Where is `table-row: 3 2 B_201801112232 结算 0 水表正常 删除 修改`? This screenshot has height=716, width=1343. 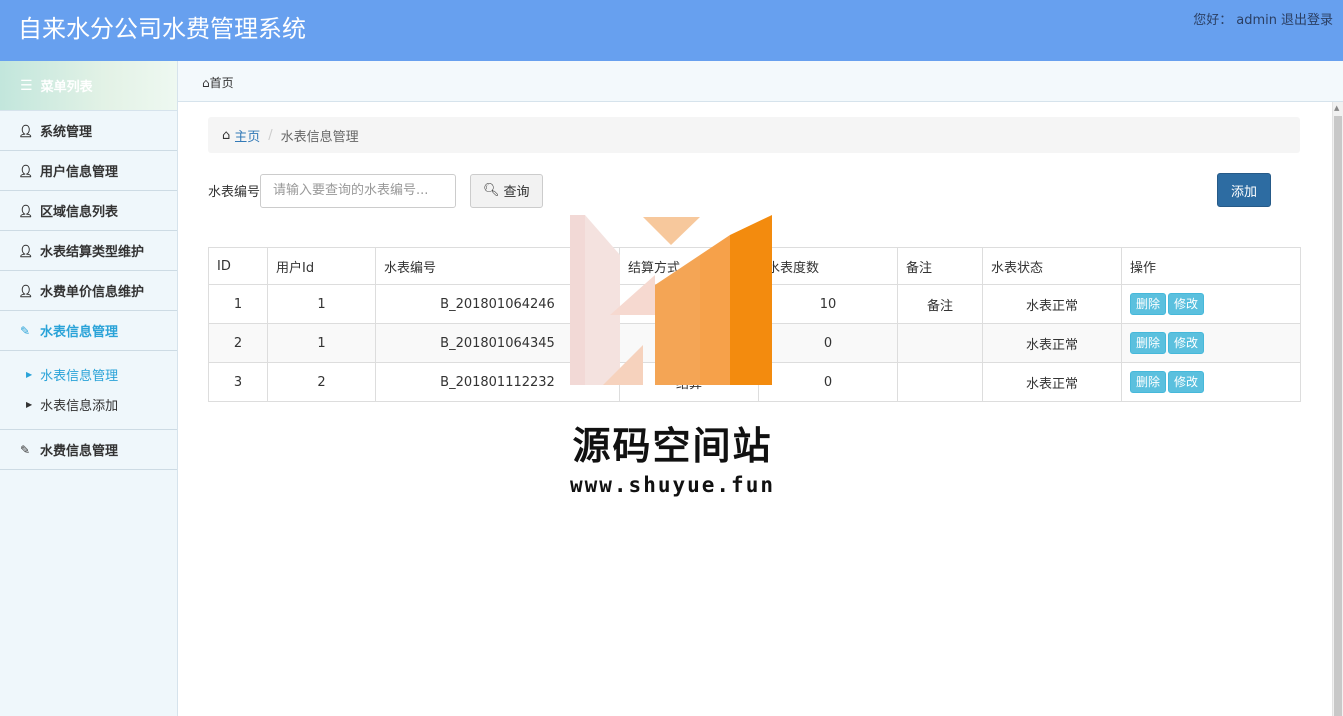 table-row: 3 2 B_201801112232 结算 0 水表正常 删除 修改 is located at coordinates (754, 382).